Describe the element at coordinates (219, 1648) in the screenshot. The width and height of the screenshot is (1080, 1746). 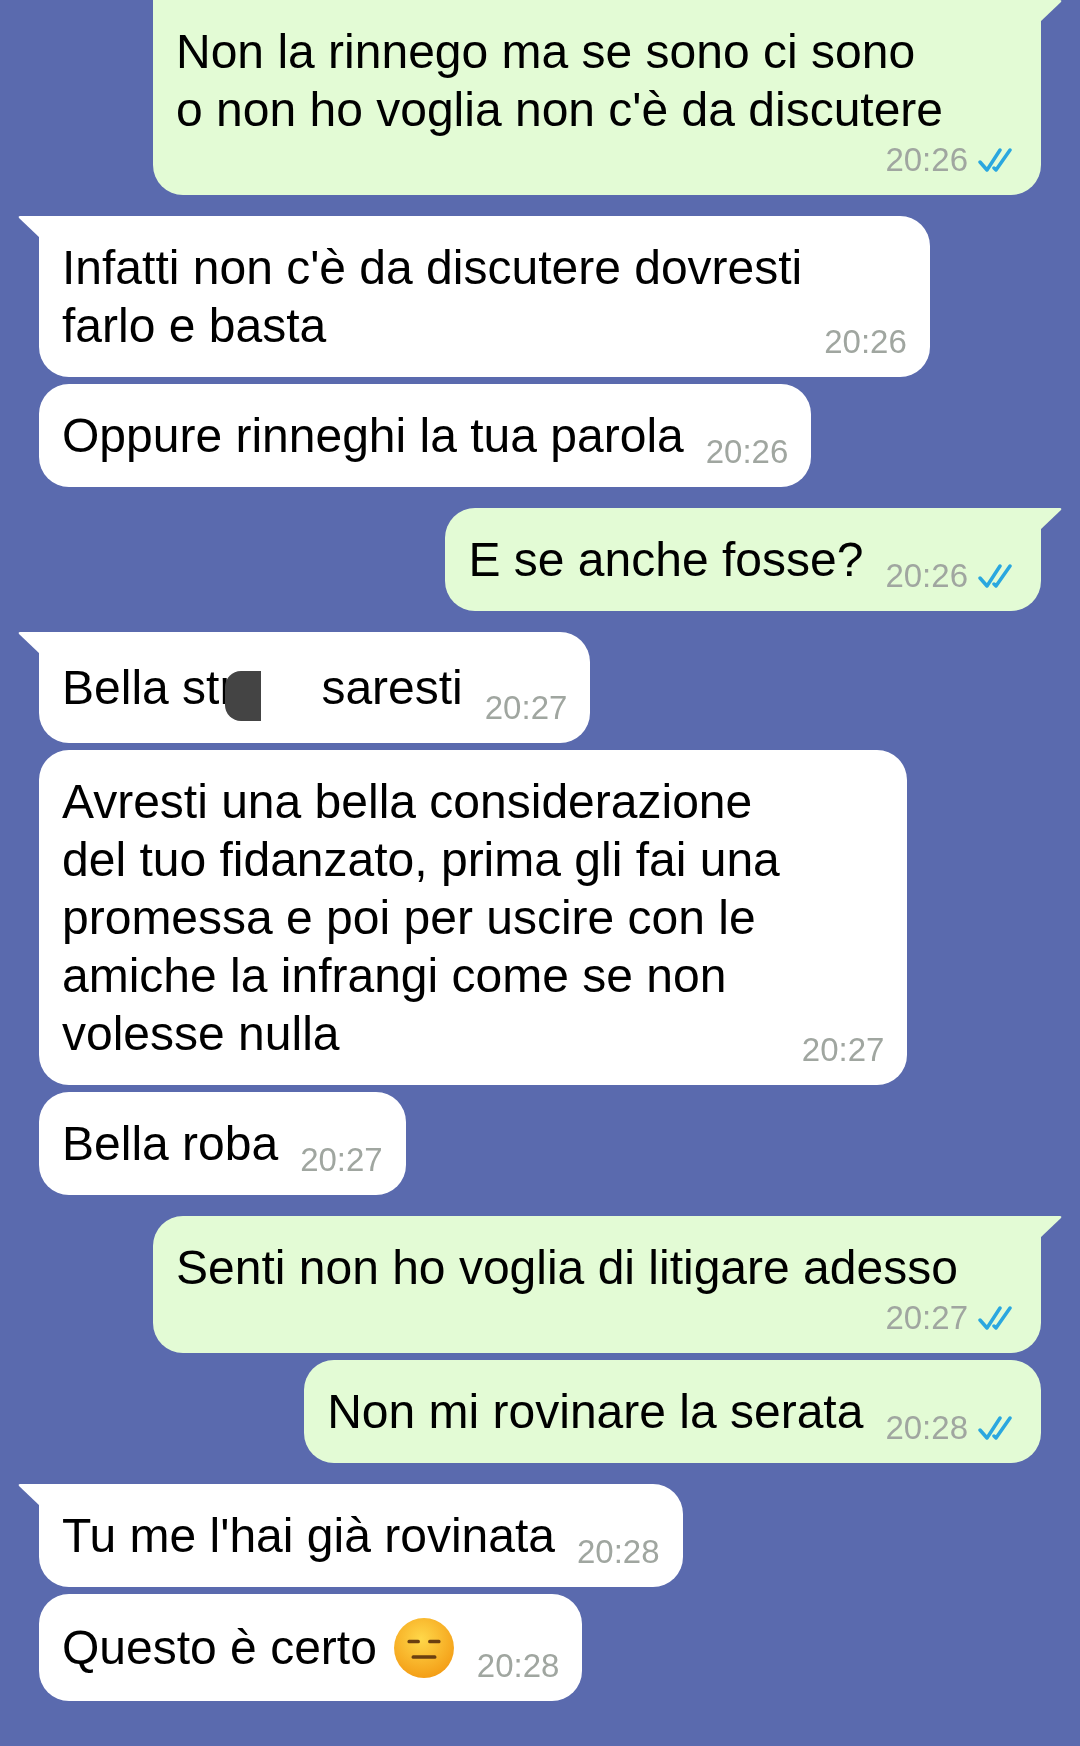
I see `message-text: Questo è certo` at that location.